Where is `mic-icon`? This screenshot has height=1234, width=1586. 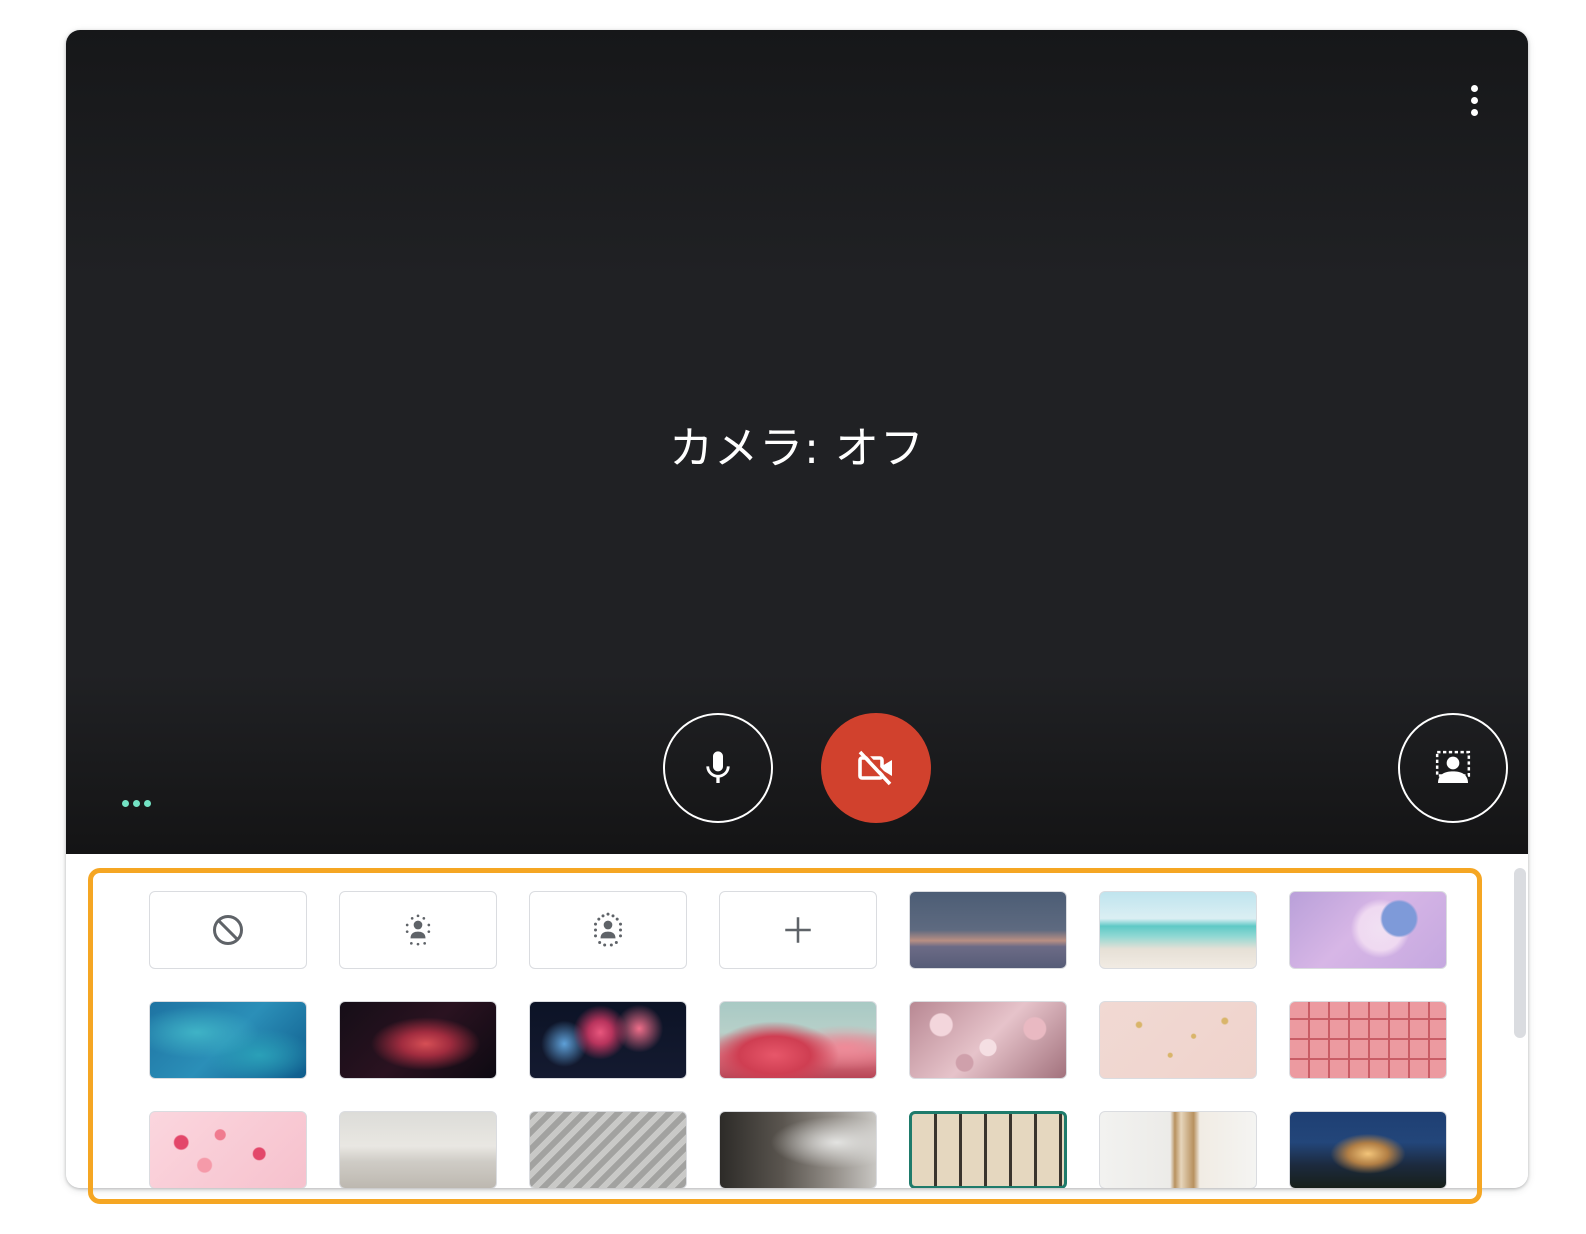 mic-icon is located at coordinates (718, 767).